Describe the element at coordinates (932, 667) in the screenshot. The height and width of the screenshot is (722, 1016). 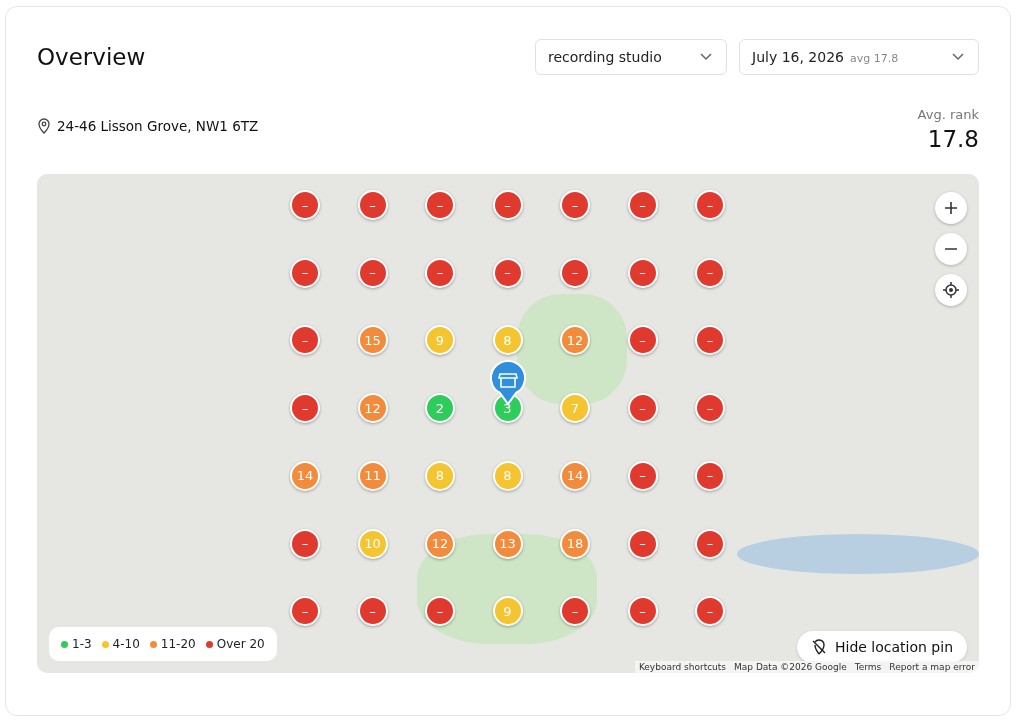
I see `attribution-link: Report a map error` at that location.